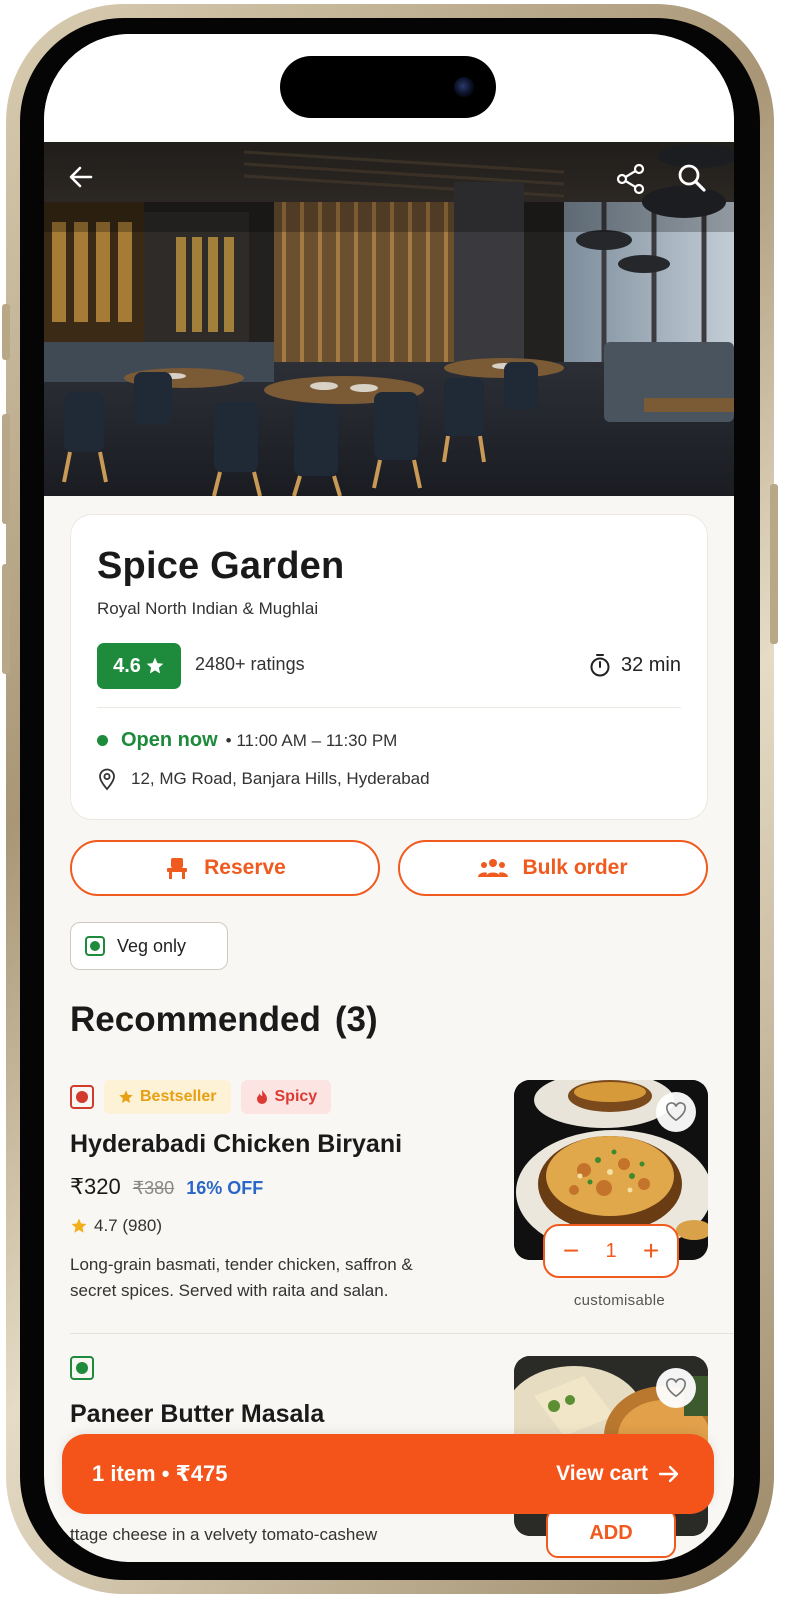 The height and width of the screenshot is (1600, 786). I want to click on view-cart-label: View cart, so click(602, 1473).